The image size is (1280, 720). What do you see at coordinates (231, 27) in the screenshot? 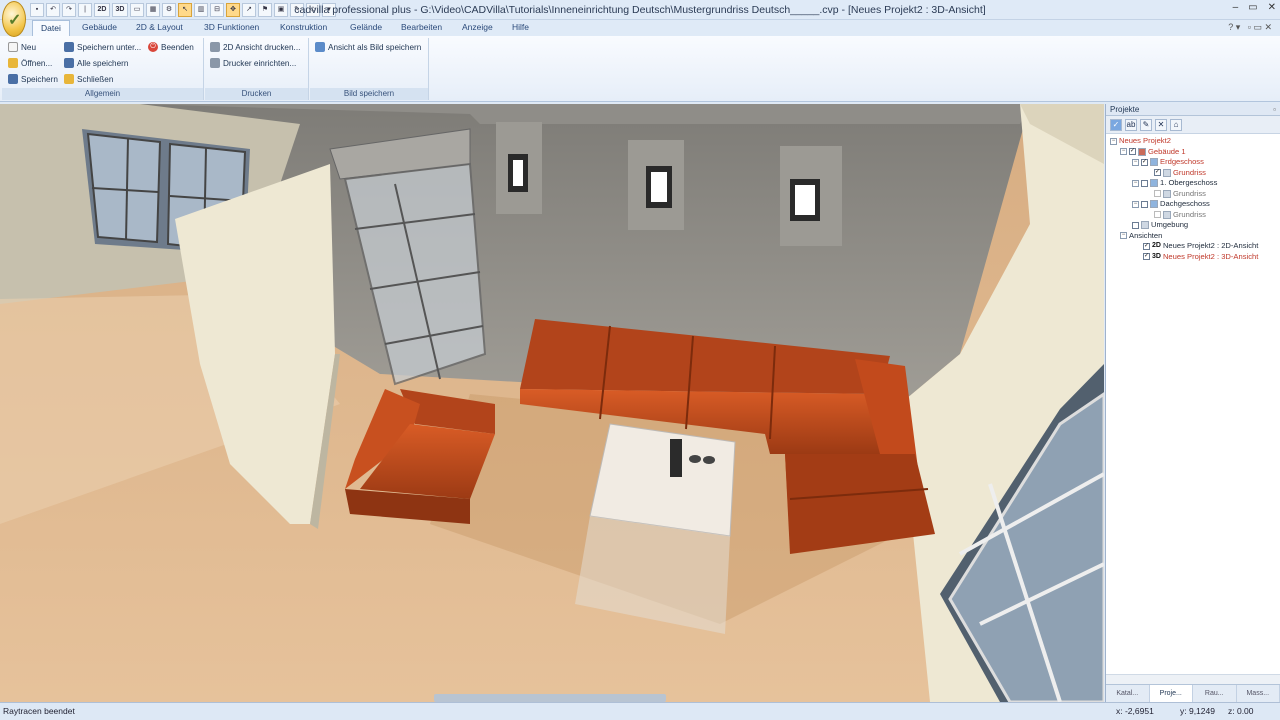
I see `tab-3d-funktionen: 3D Funktionen` at bounding box center [231, 27].